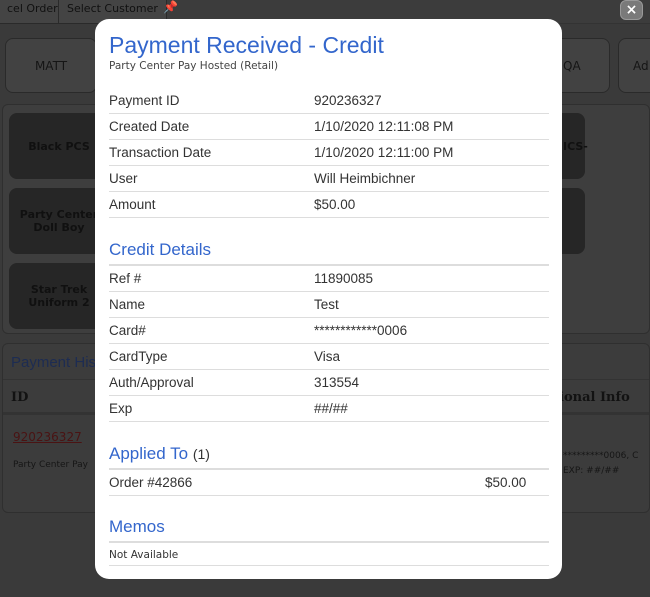 This screenshot has width=650, height=597. What do you see at coordinates (634, 65) in the screenshot?
I see `user-button-ad: Ad` at bounding box center [634, 65].